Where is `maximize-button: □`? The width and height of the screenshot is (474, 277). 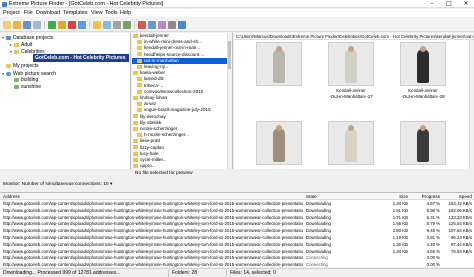 maximize-button: □ is located at coordinates (449, 4).